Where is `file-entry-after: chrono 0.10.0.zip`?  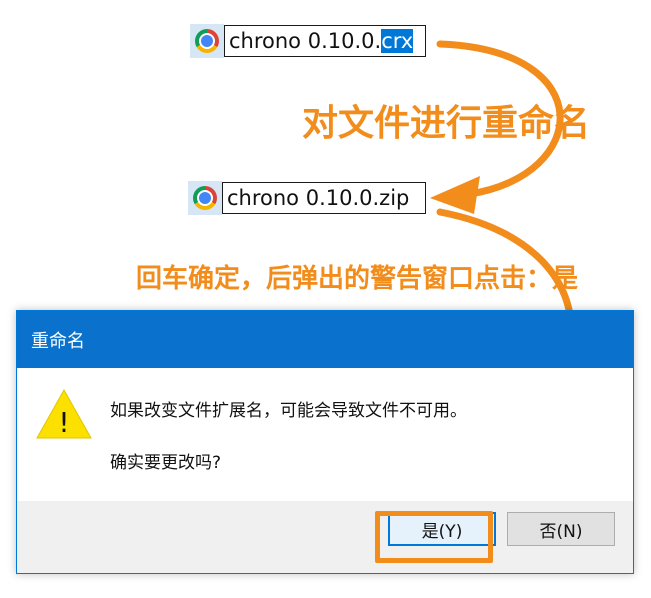
file-entry-after: chrono 0.10.0.zip is located at coordinates (307, 198).